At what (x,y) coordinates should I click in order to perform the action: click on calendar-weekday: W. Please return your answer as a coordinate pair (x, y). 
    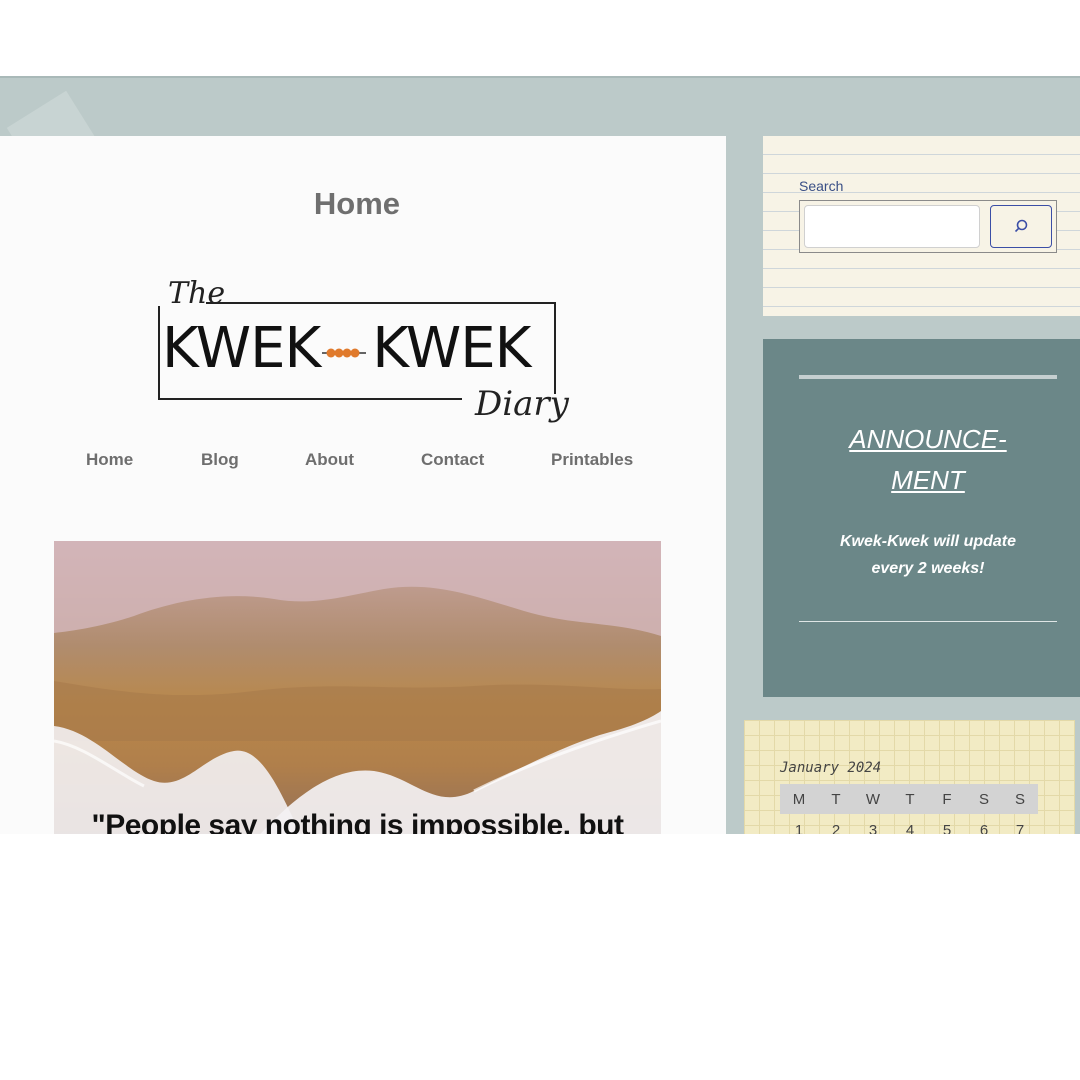
    Looking at the image, I should click on (873, 799).